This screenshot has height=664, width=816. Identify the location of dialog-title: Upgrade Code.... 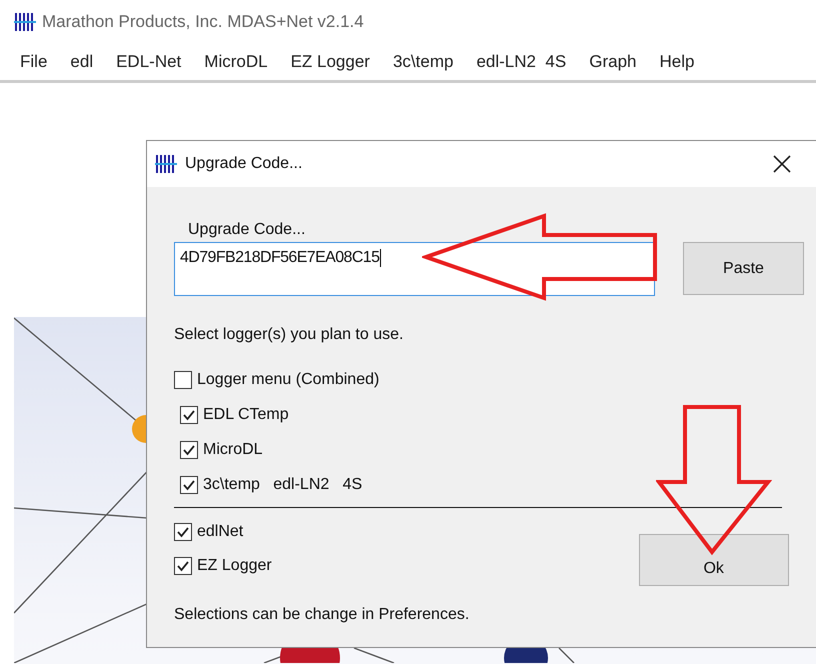
(244, 164).